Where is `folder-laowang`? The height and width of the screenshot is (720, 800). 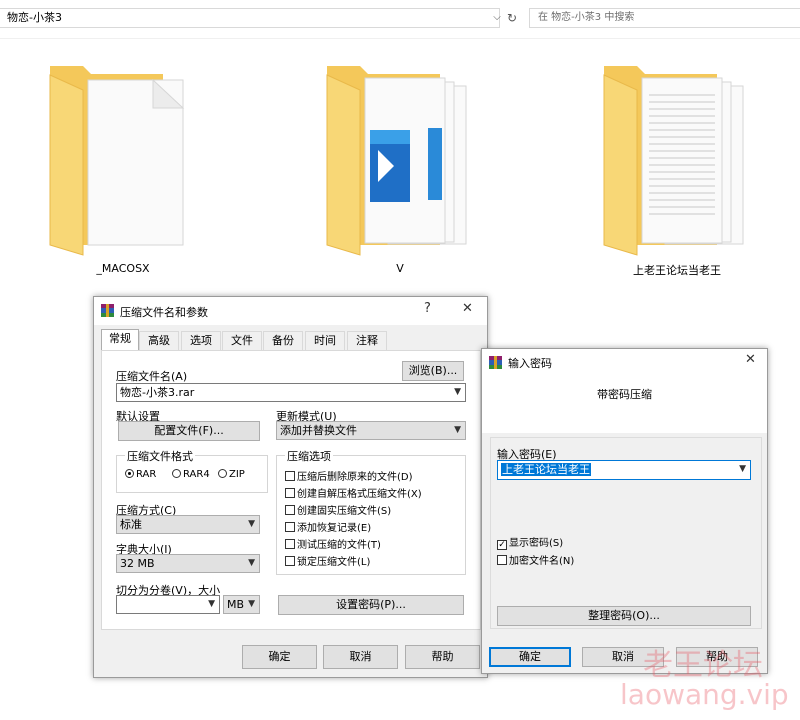 folder-laowang is located at coordinates (677, 130).